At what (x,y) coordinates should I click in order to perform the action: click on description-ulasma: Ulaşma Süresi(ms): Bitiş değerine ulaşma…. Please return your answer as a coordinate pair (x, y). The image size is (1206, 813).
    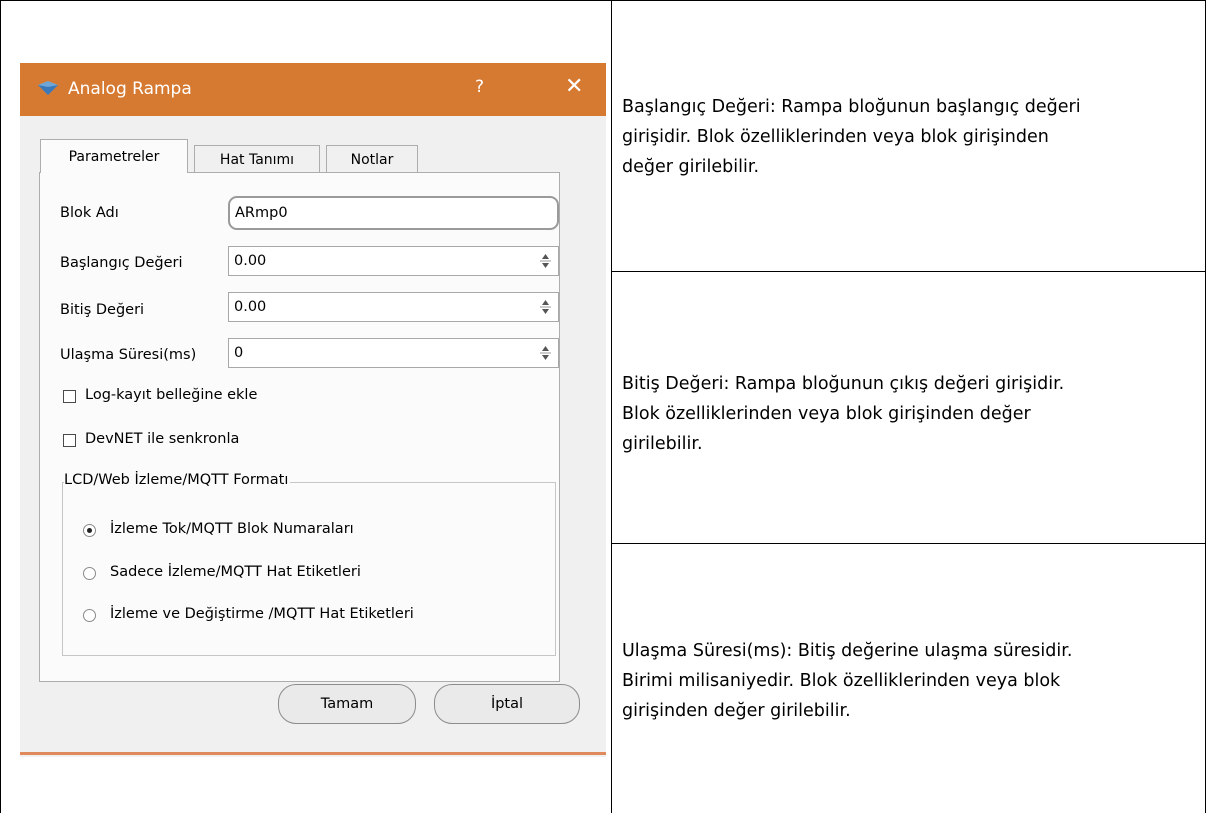
    Looking at the image, I should click on (909, 681).